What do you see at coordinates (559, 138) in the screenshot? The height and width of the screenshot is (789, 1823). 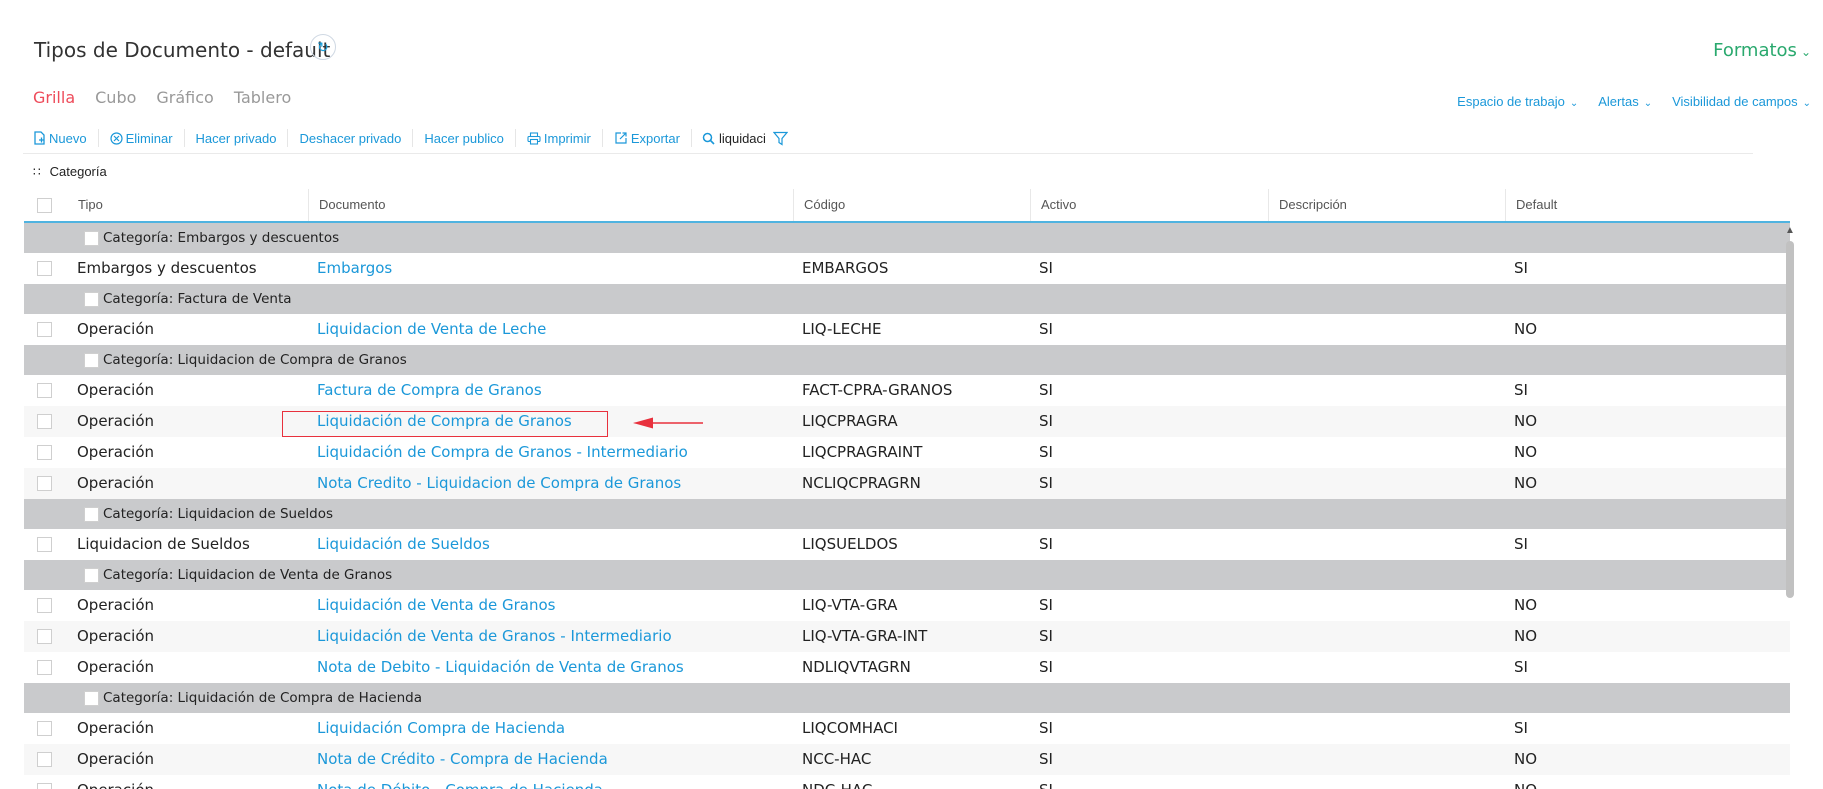 I see `print-button: Imprimir` at bounding box center [559, 138].